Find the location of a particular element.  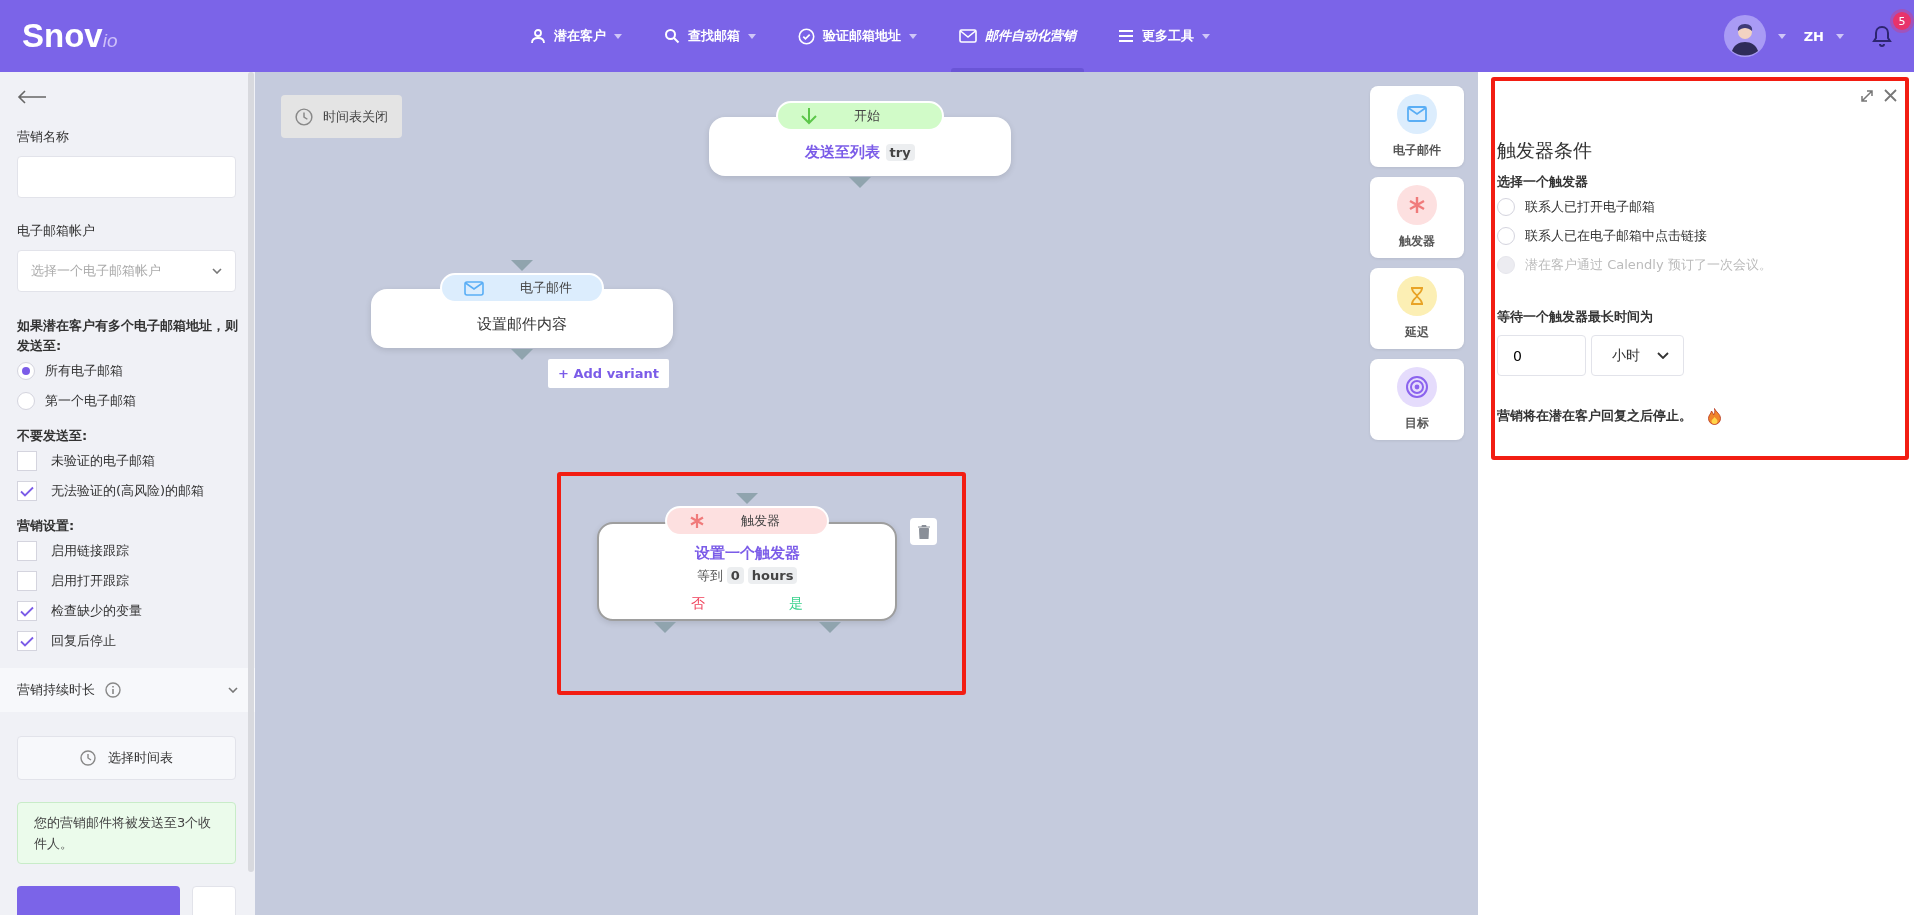

stop-note: 营销将在潜在客户回复之后停止。 is located at coordinates (1594, 416).